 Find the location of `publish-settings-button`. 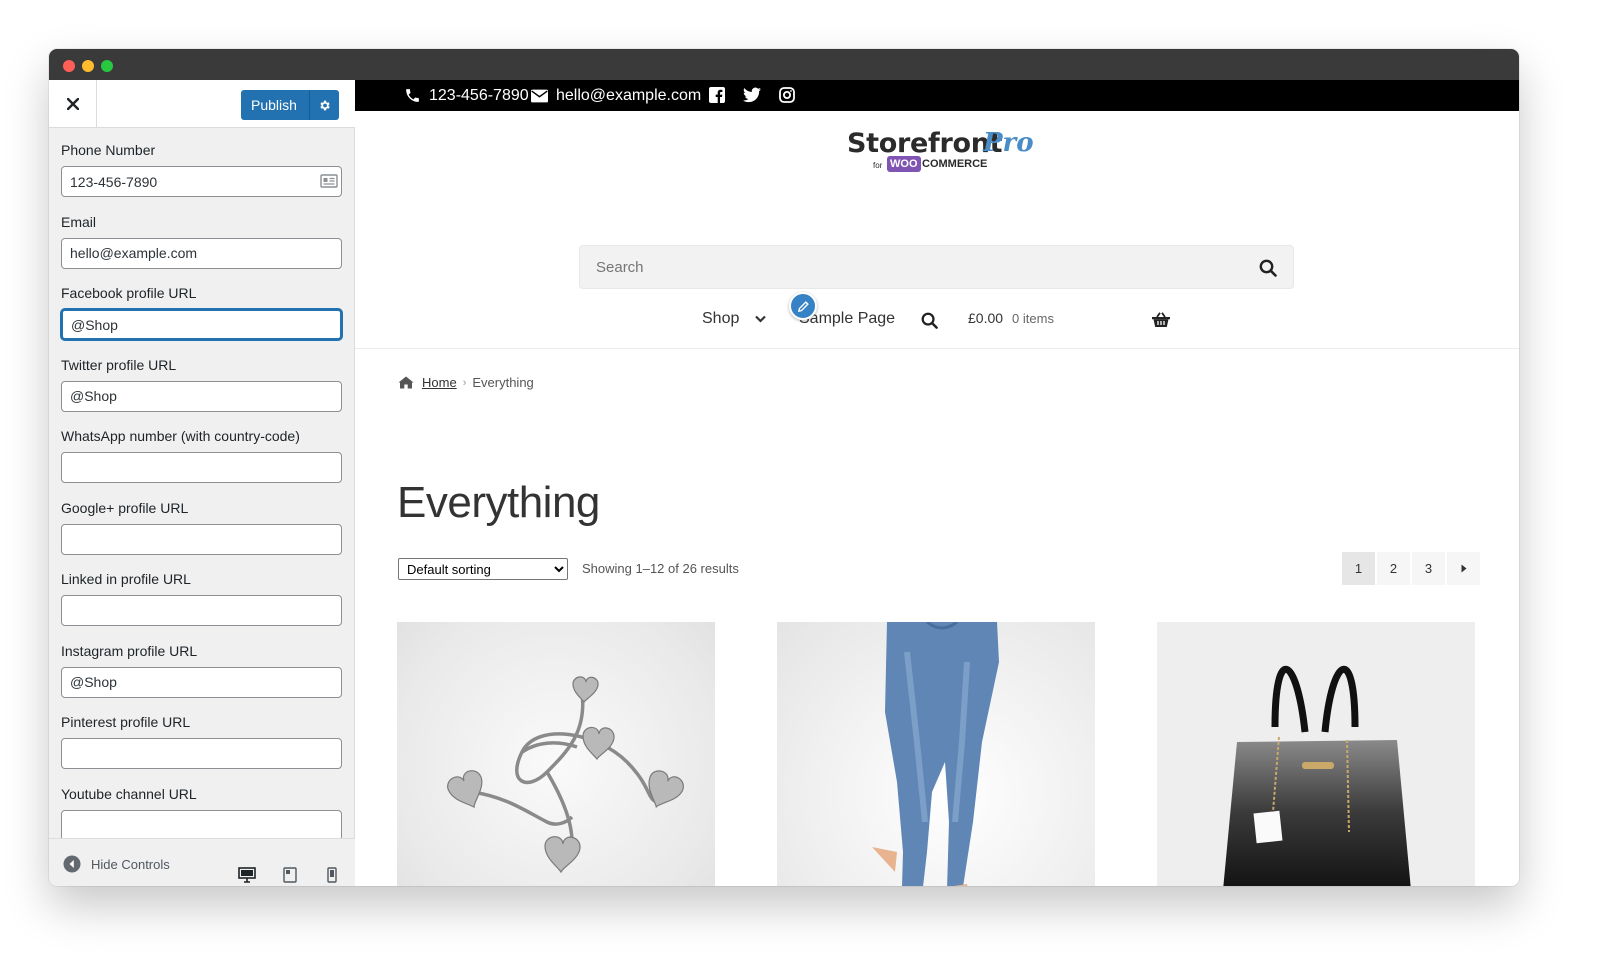

publish-settings-button is located at coordinates (324, 105).